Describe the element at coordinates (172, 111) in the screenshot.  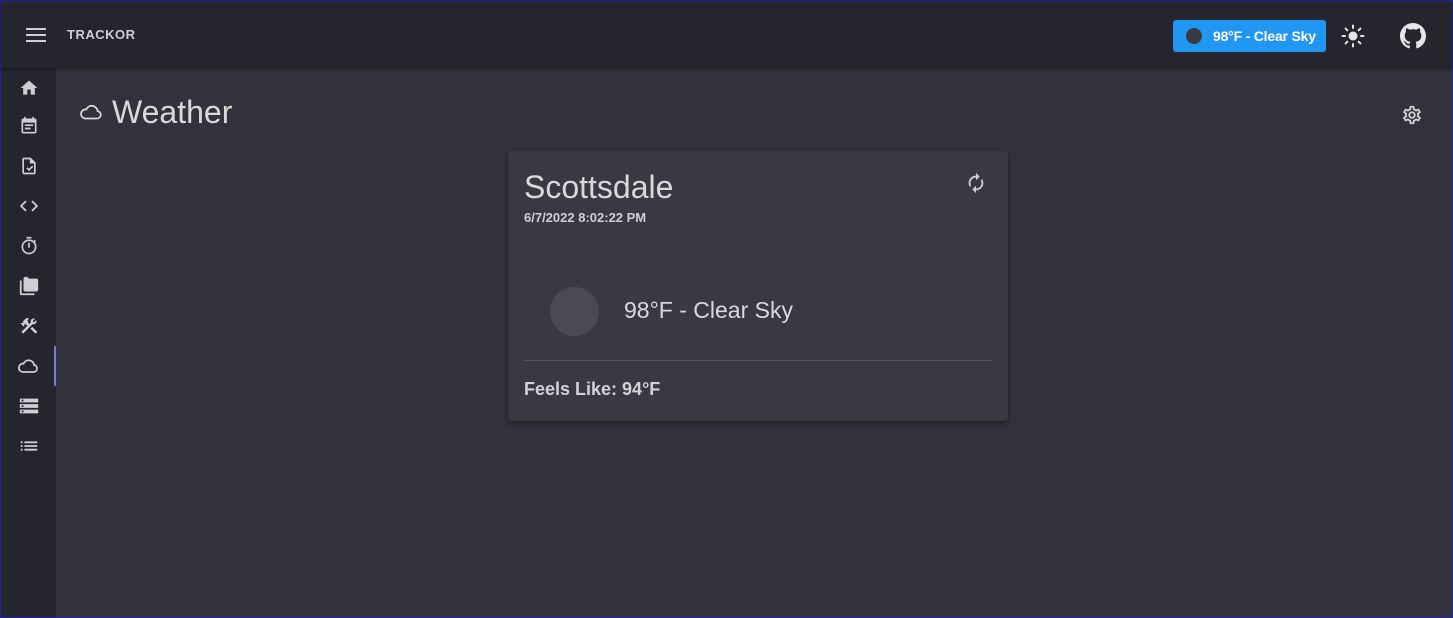
I see `page-title: Weather` at that location.